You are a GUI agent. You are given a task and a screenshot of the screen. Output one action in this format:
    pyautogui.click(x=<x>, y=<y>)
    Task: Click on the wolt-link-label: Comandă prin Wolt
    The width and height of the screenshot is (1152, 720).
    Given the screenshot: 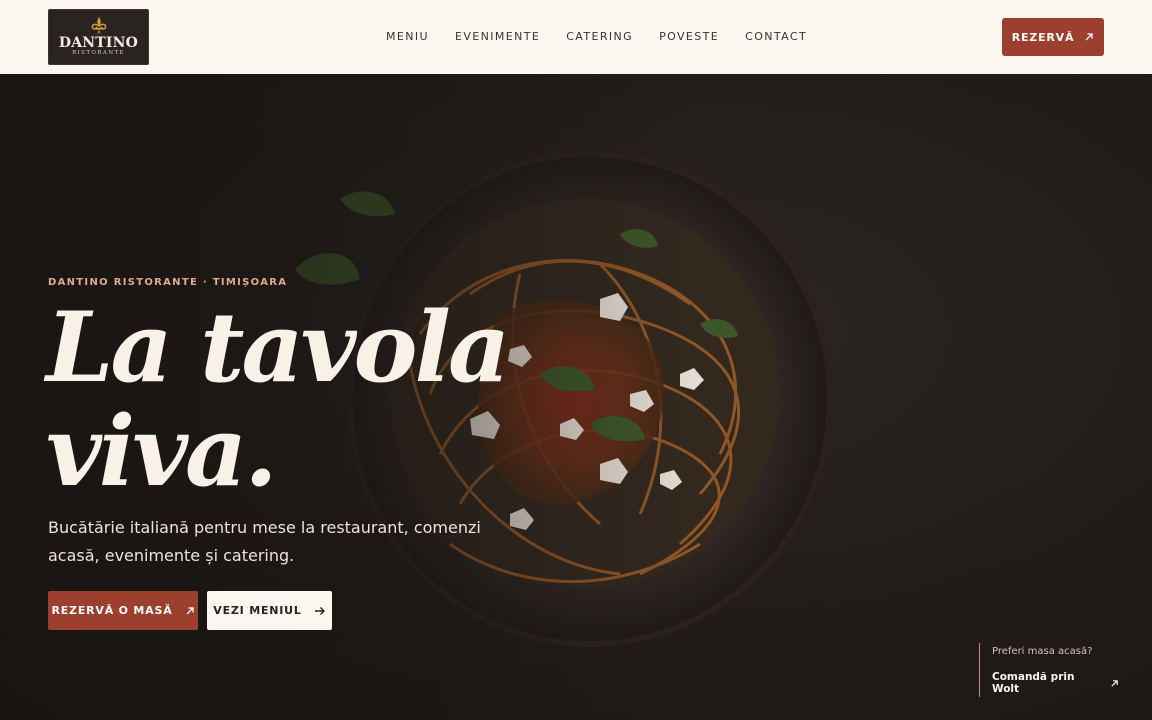 What is the action you would take?
    pyautogui.click(x=1033, y=683)
    